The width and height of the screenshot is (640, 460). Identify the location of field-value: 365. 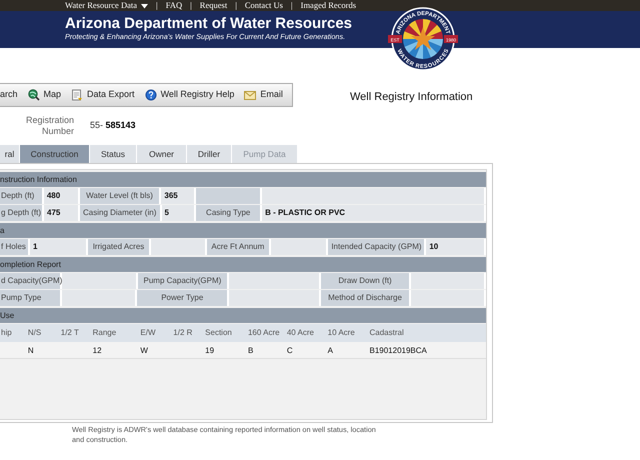
(178, 196).